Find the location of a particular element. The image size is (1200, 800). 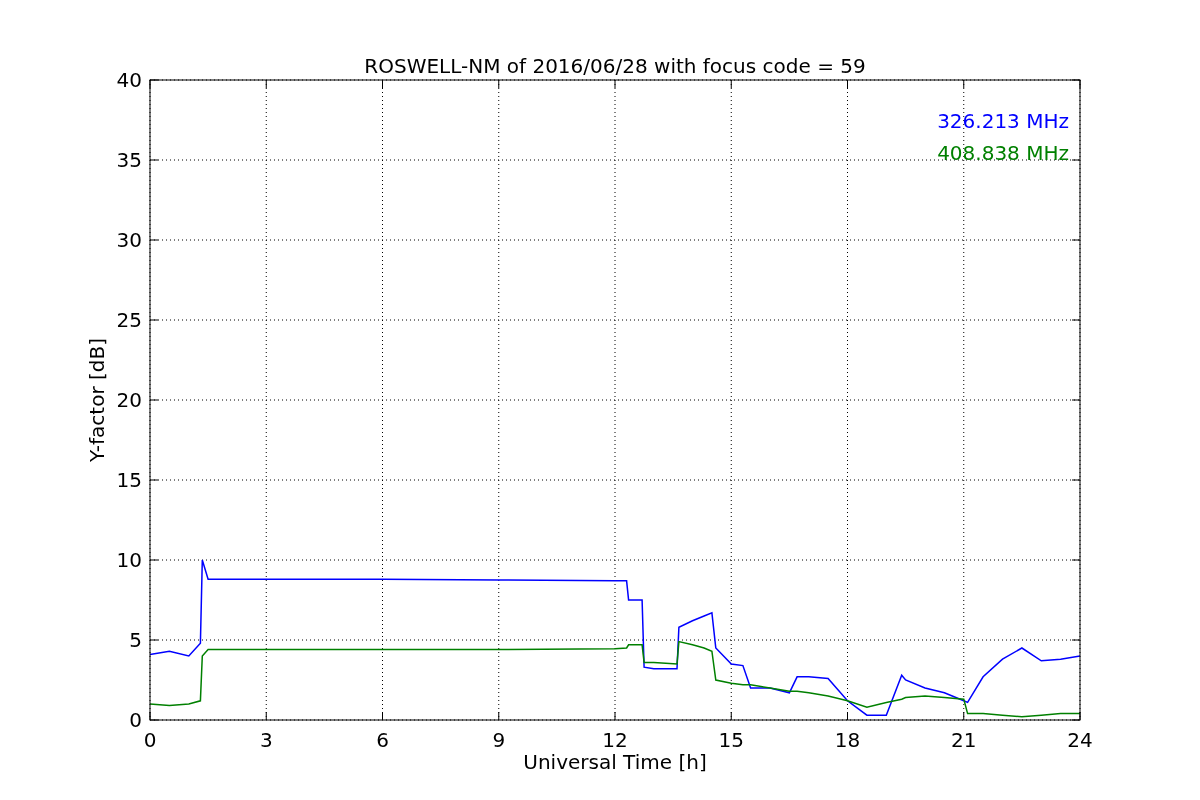

x-tick-label: 12 is located at coordinates (615, 740).